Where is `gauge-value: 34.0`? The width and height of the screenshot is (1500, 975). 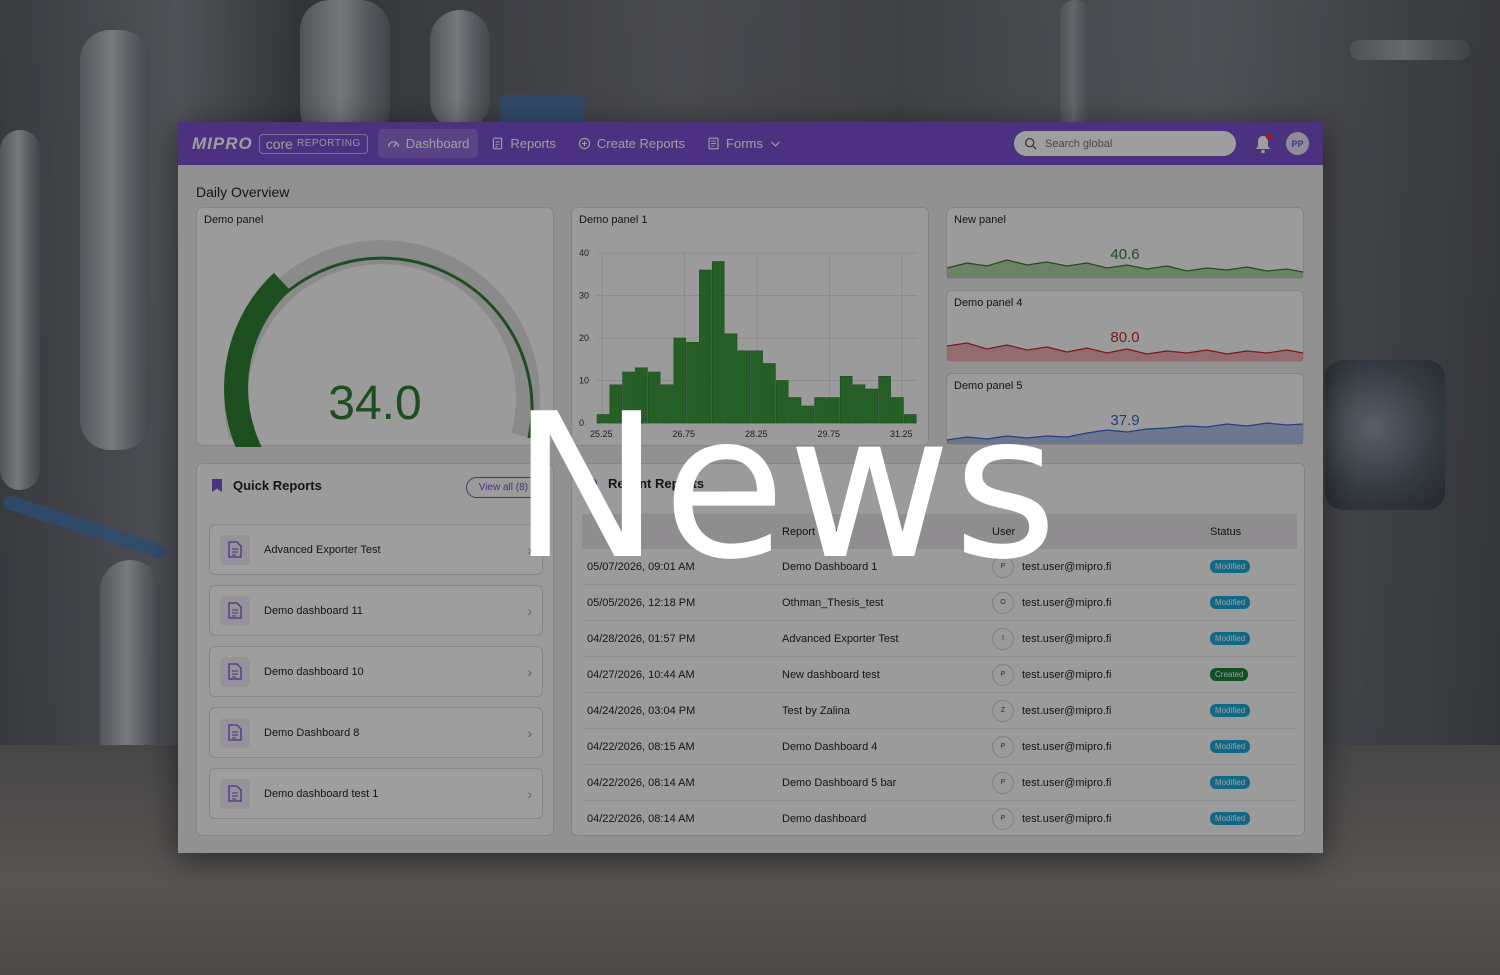 gauge-value: 34.0 is located at coordinates (375, 403).